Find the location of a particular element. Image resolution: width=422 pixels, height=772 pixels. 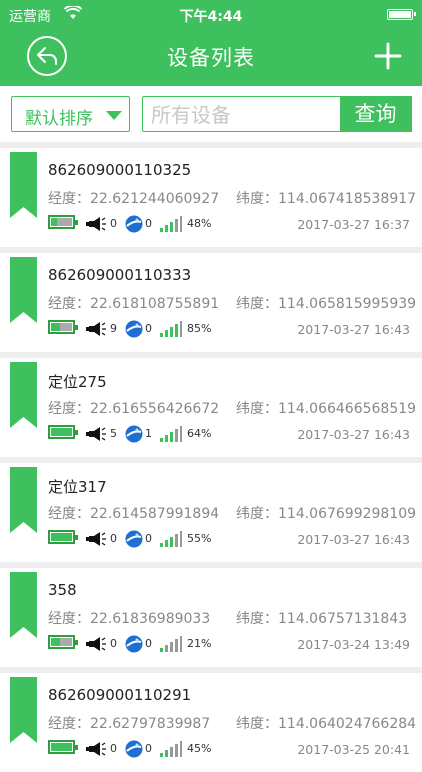

latitude-value: 114.065815995939 is located at coordinates (347, 304).